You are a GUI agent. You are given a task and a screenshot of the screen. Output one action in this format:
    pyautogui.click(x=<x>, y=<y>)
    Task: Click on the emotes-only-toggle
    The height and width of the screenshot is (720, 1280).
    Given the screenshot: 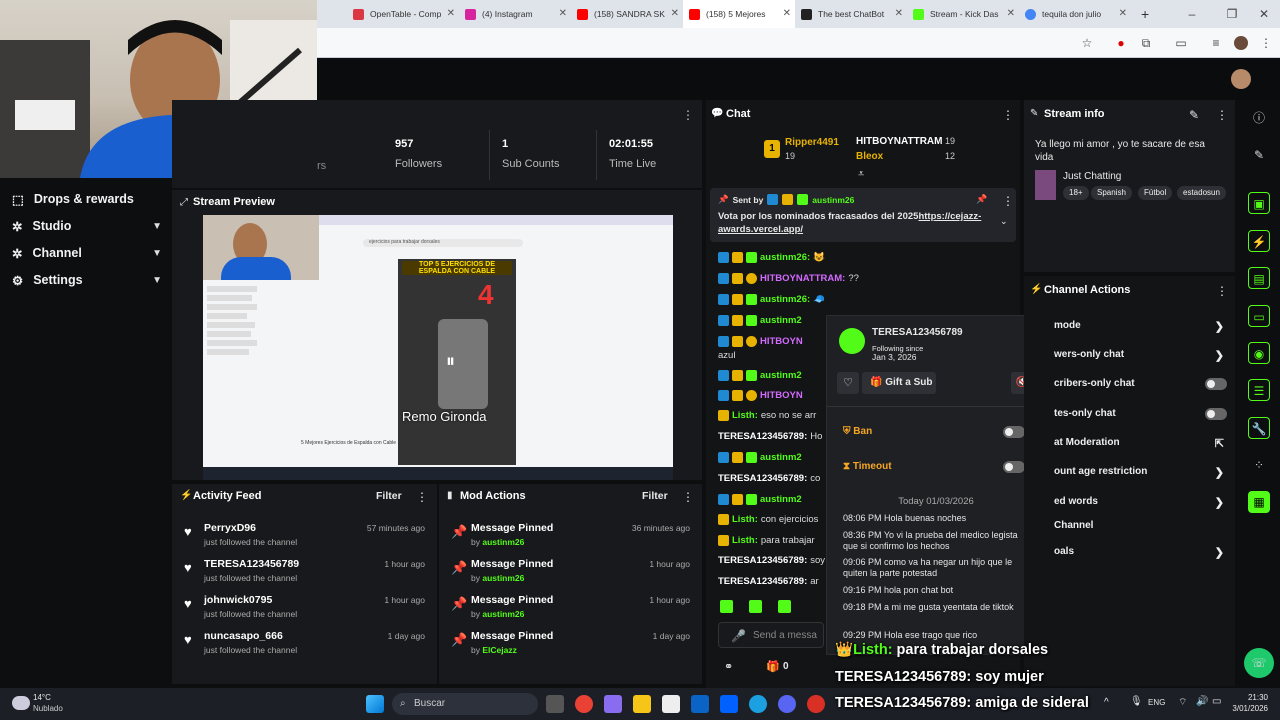 What is the action you would take?
    pyautogui.click(x=1216, y=414)
    